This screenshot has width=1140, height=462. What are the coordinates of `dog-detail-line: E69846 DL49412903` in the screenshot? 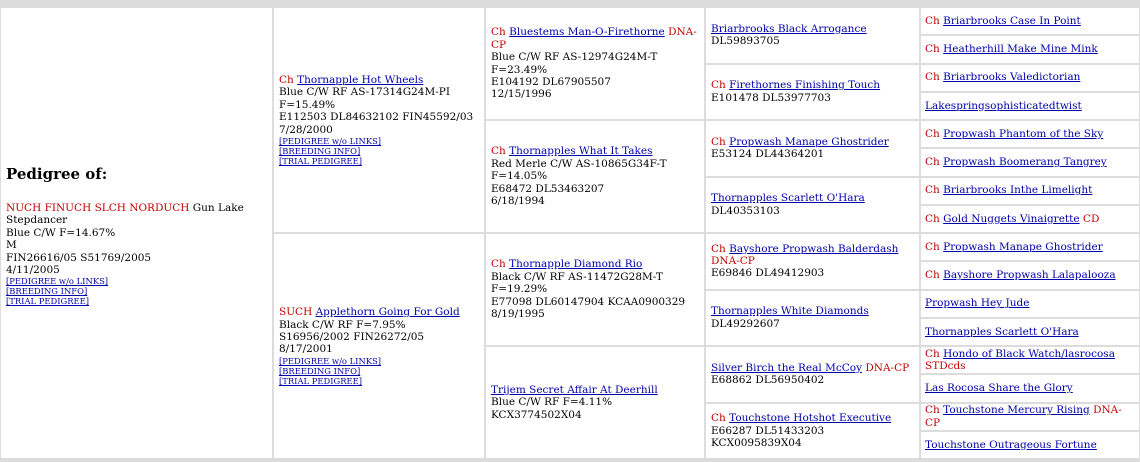 It's located at (768, 273).